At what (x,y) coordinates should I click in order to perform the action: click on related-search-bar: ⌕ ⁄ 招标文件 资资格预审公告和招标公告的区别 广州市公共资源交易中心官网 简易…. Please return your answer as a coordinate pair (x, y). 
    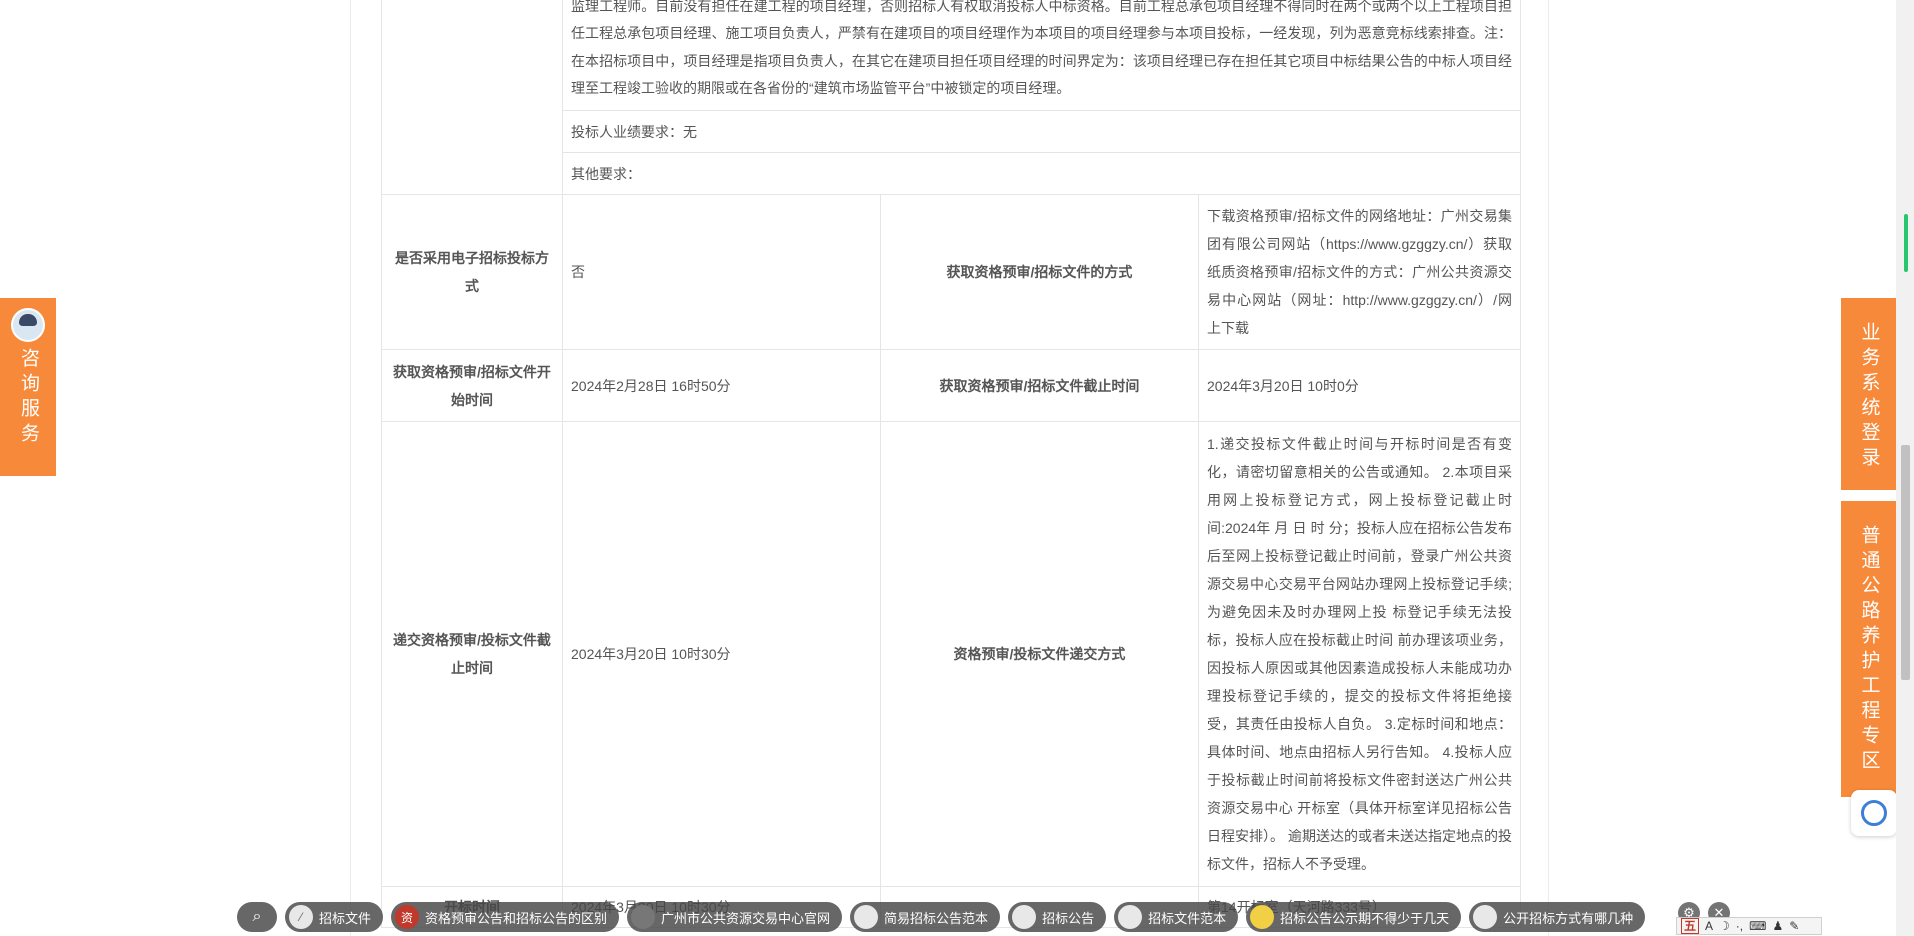
    Looking at the image, I should click on (941, 917).